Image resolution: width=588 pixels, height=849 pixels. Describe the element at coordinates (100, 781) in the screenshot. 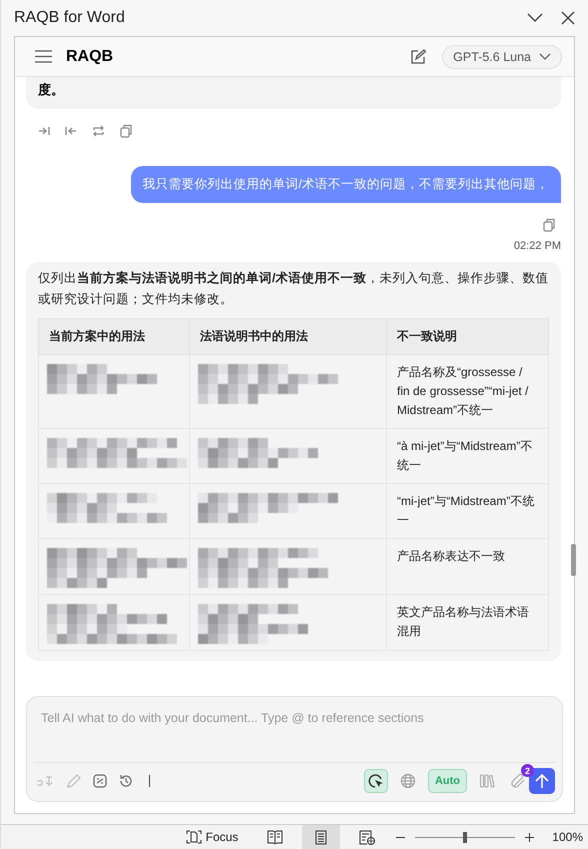

I see `template-icon` at that location.